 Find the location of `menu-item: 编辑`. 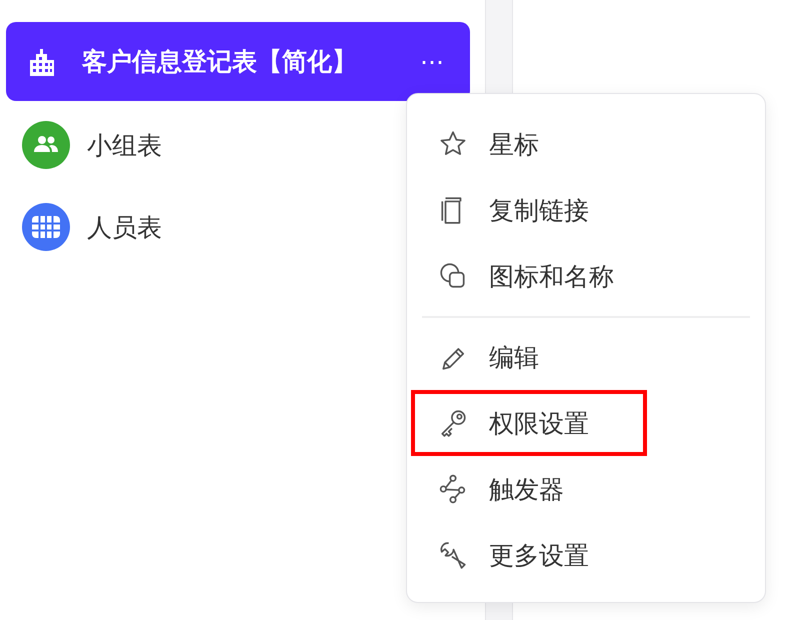

menu-item: 编辑 is located at coordinates (586, 357).